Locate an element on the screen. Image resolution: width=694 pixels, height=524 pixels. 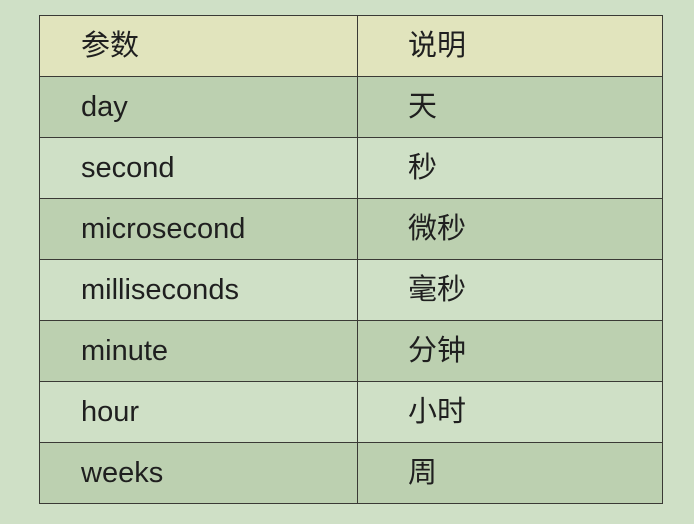
table-row: day 天 is located at coordinates (351, 107).